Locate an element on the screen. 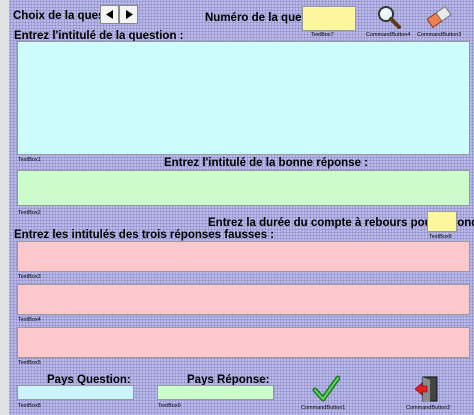  commandbutton4-caption: CommandButton4 is located at coordinates (388, 35).